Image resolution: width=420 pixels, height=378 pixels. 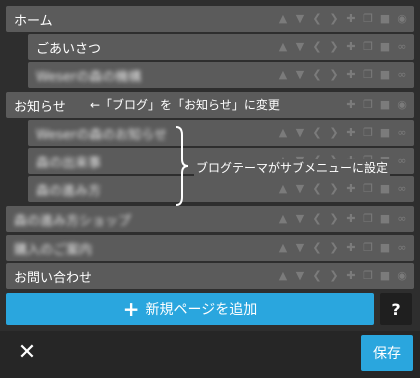 What do you see at coordinates (376, 105) in the screenshot?
I see `row-actions: ✚ ❐ ■ ◉` at bounding box center [376, 105].